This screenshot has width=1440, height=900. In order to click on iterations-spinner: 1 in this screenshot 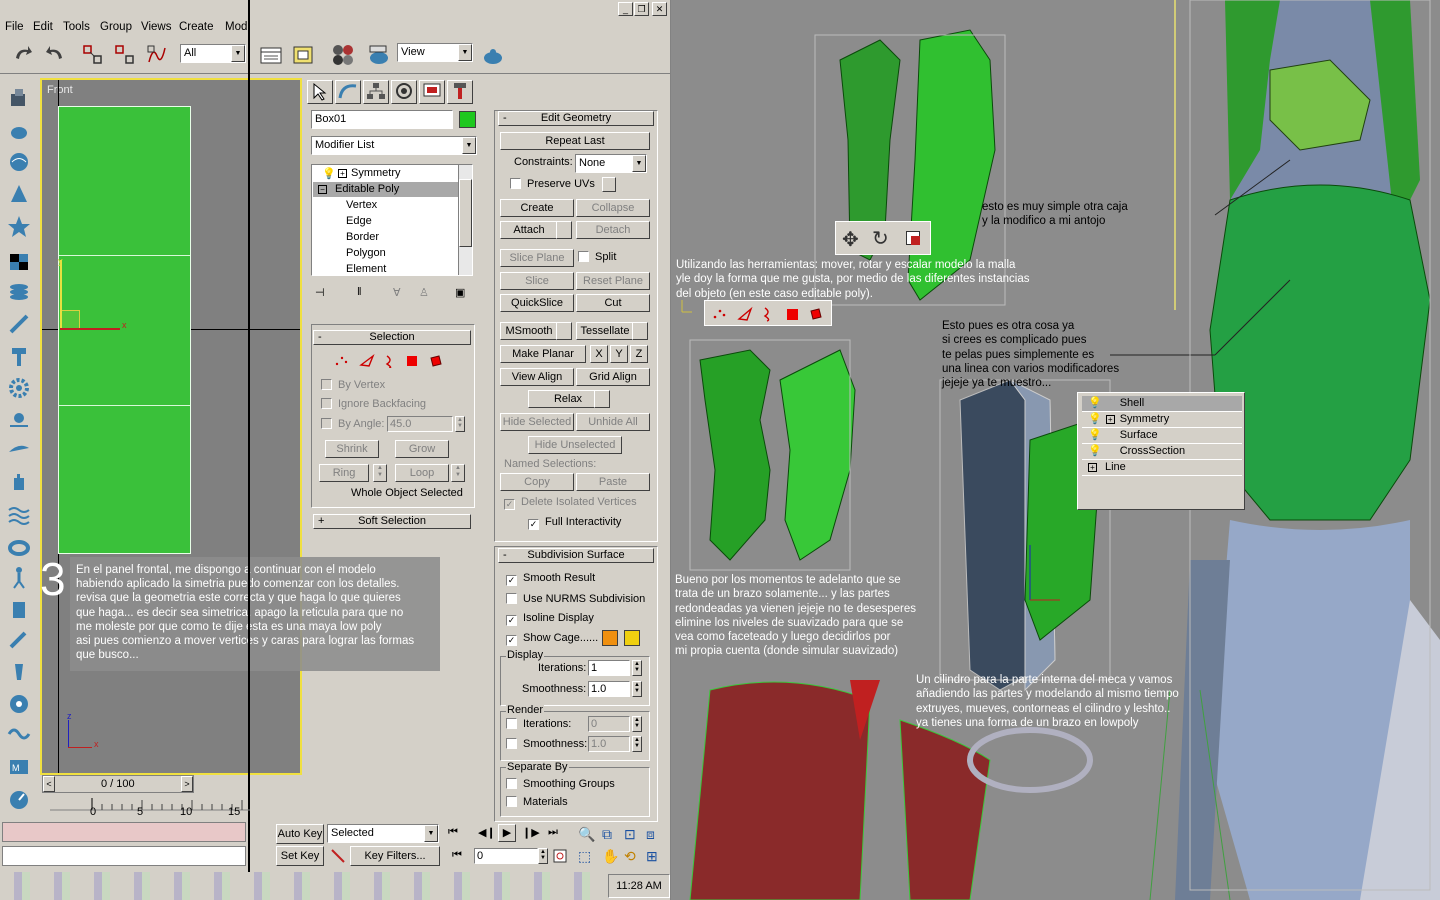, I will do `click(609, 668)`.